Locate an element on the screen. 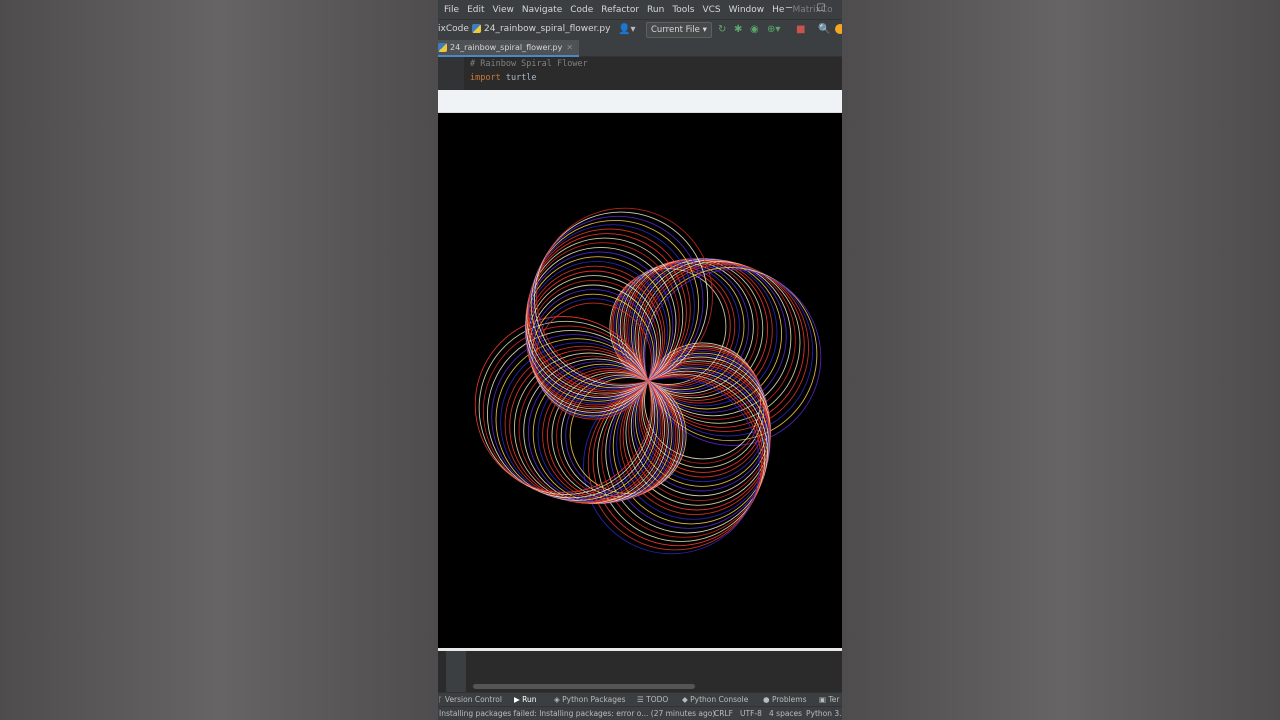 The image size is (1280, 720). debug-icon: ✱ is located at coordinates (738, 29).